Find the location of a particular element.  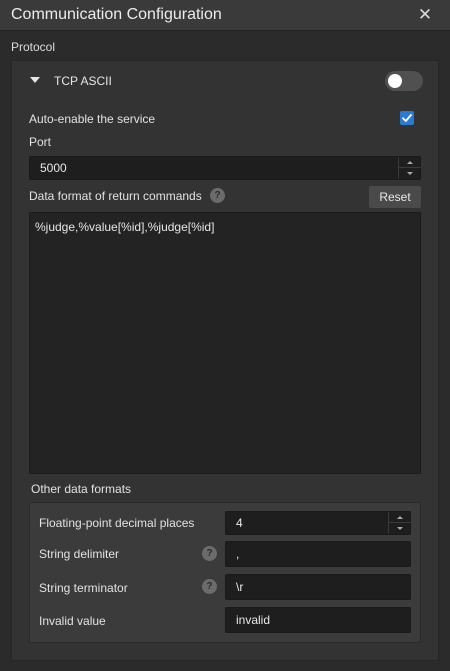

decimal-places-stepper is located at coordinates (399, 523).